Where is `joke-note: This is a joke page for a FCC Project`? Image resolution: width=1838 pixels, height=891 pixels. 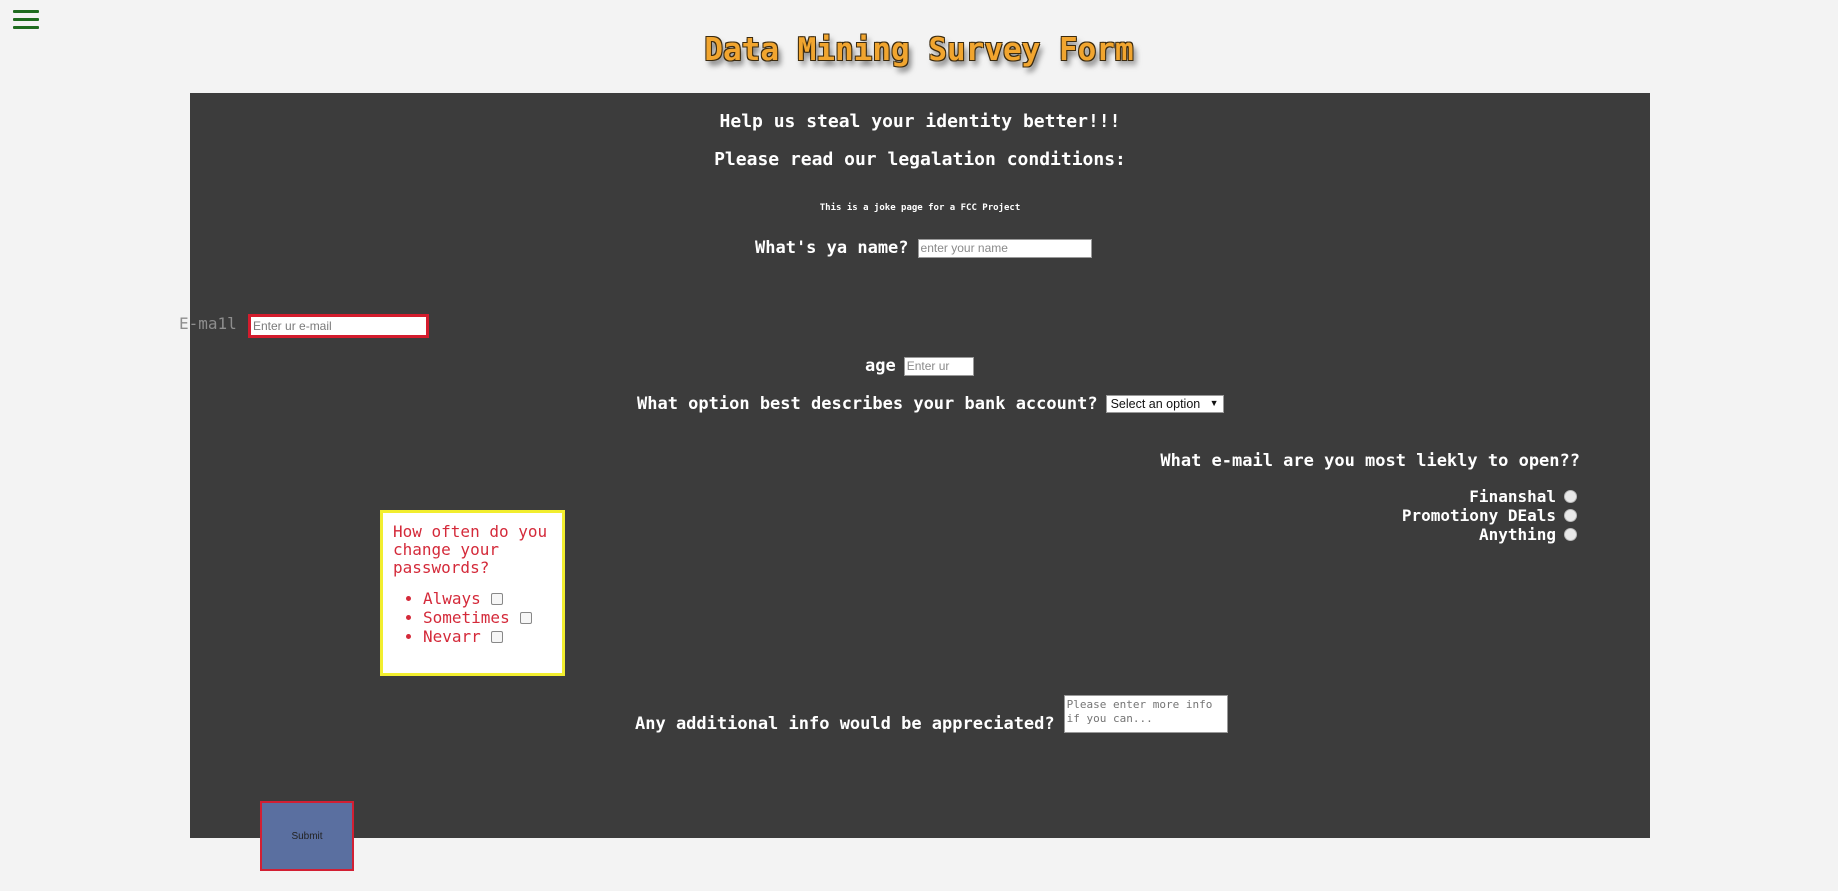 joke-note: This is a joke page for a FCC Project is located at coordinates (920, 208).